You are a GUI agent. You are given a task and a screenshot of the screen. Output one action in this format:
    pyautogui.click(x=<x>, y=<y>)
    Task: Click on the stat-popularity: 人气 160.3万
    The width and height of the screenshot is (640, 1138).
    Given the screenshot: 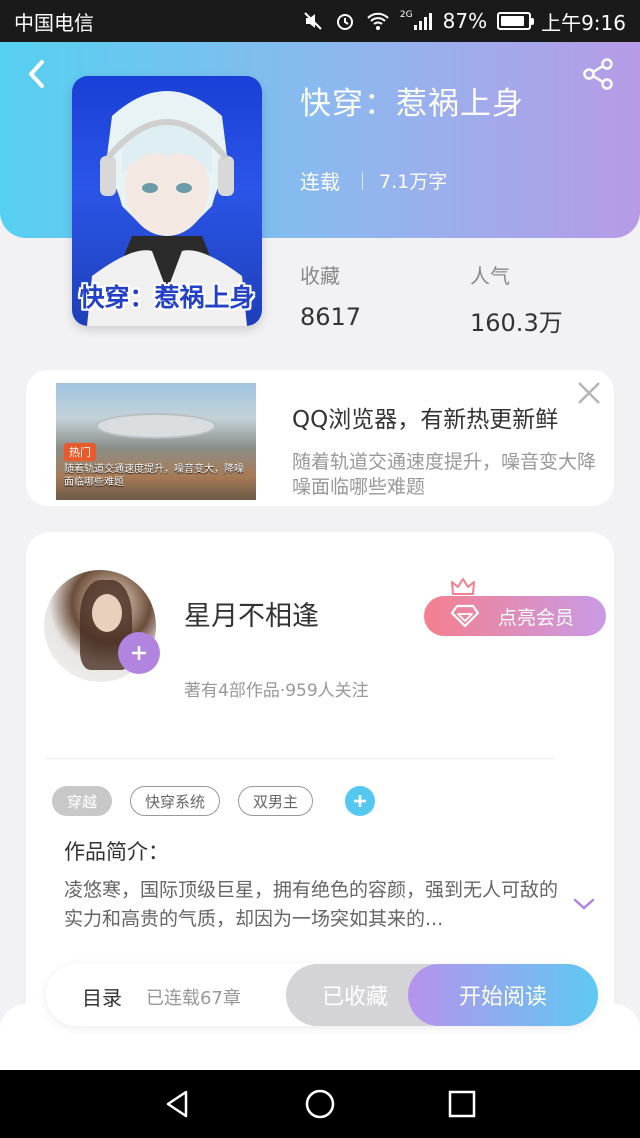 What is the action you would take?
    pyautogui.click(x=516, y=299)
    